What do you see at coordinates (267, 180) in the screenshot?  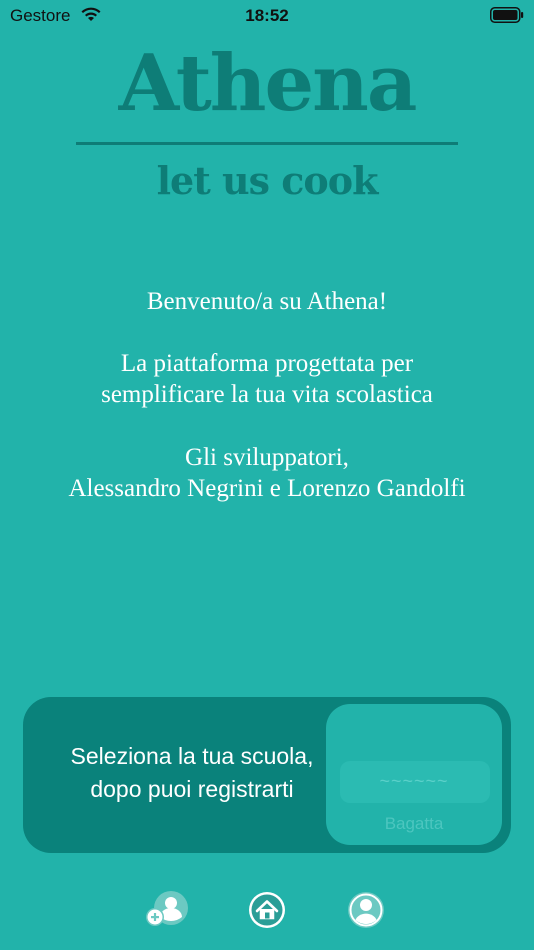 I see `app-tagline: let us cook` at bounding box center [267, 180].